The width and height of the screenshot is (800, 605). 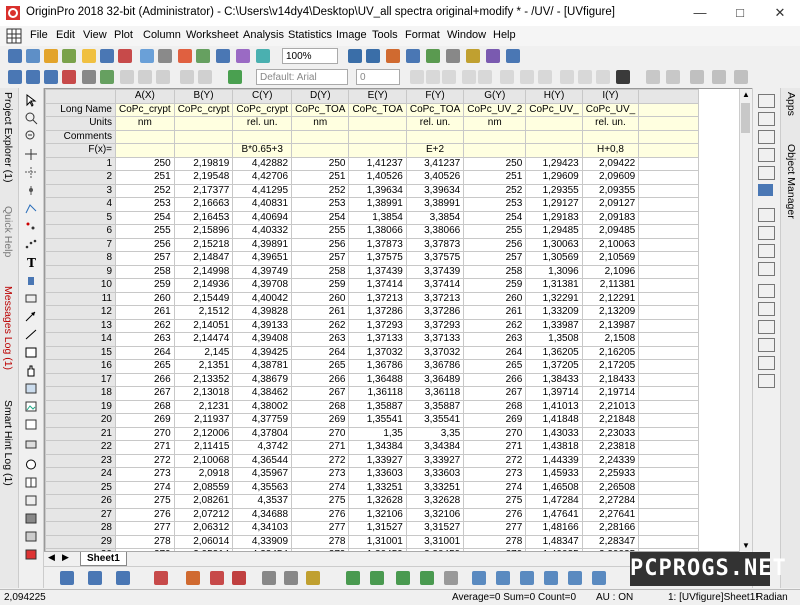 What do you see at coordinates (554, 514) in the screenshot?
I see `data-cell: 1,47641` at bounding box center [554, 514].